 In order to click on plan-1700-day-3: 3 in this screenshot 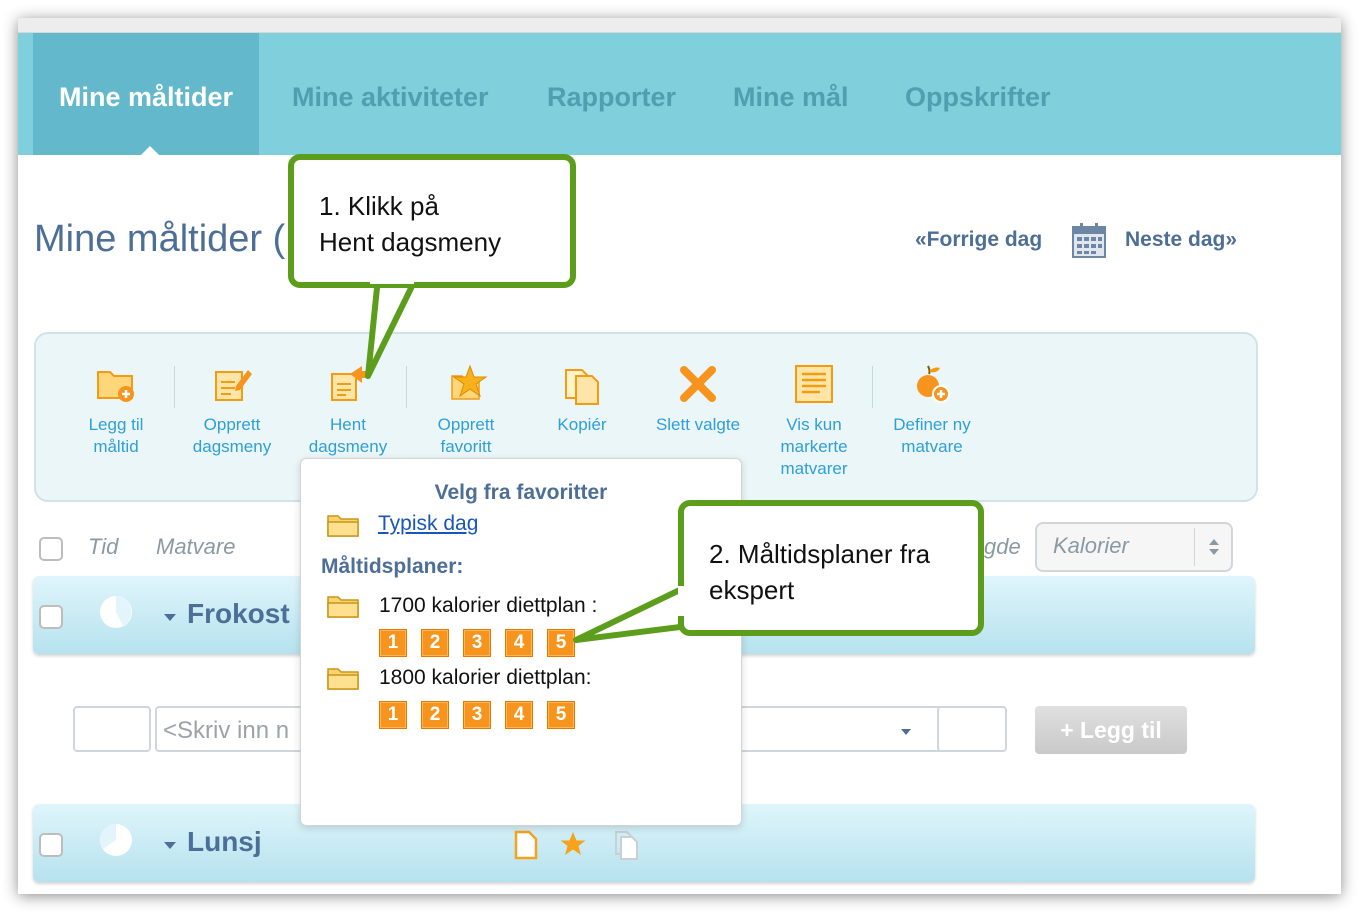, I will do `click(477, 643)`.